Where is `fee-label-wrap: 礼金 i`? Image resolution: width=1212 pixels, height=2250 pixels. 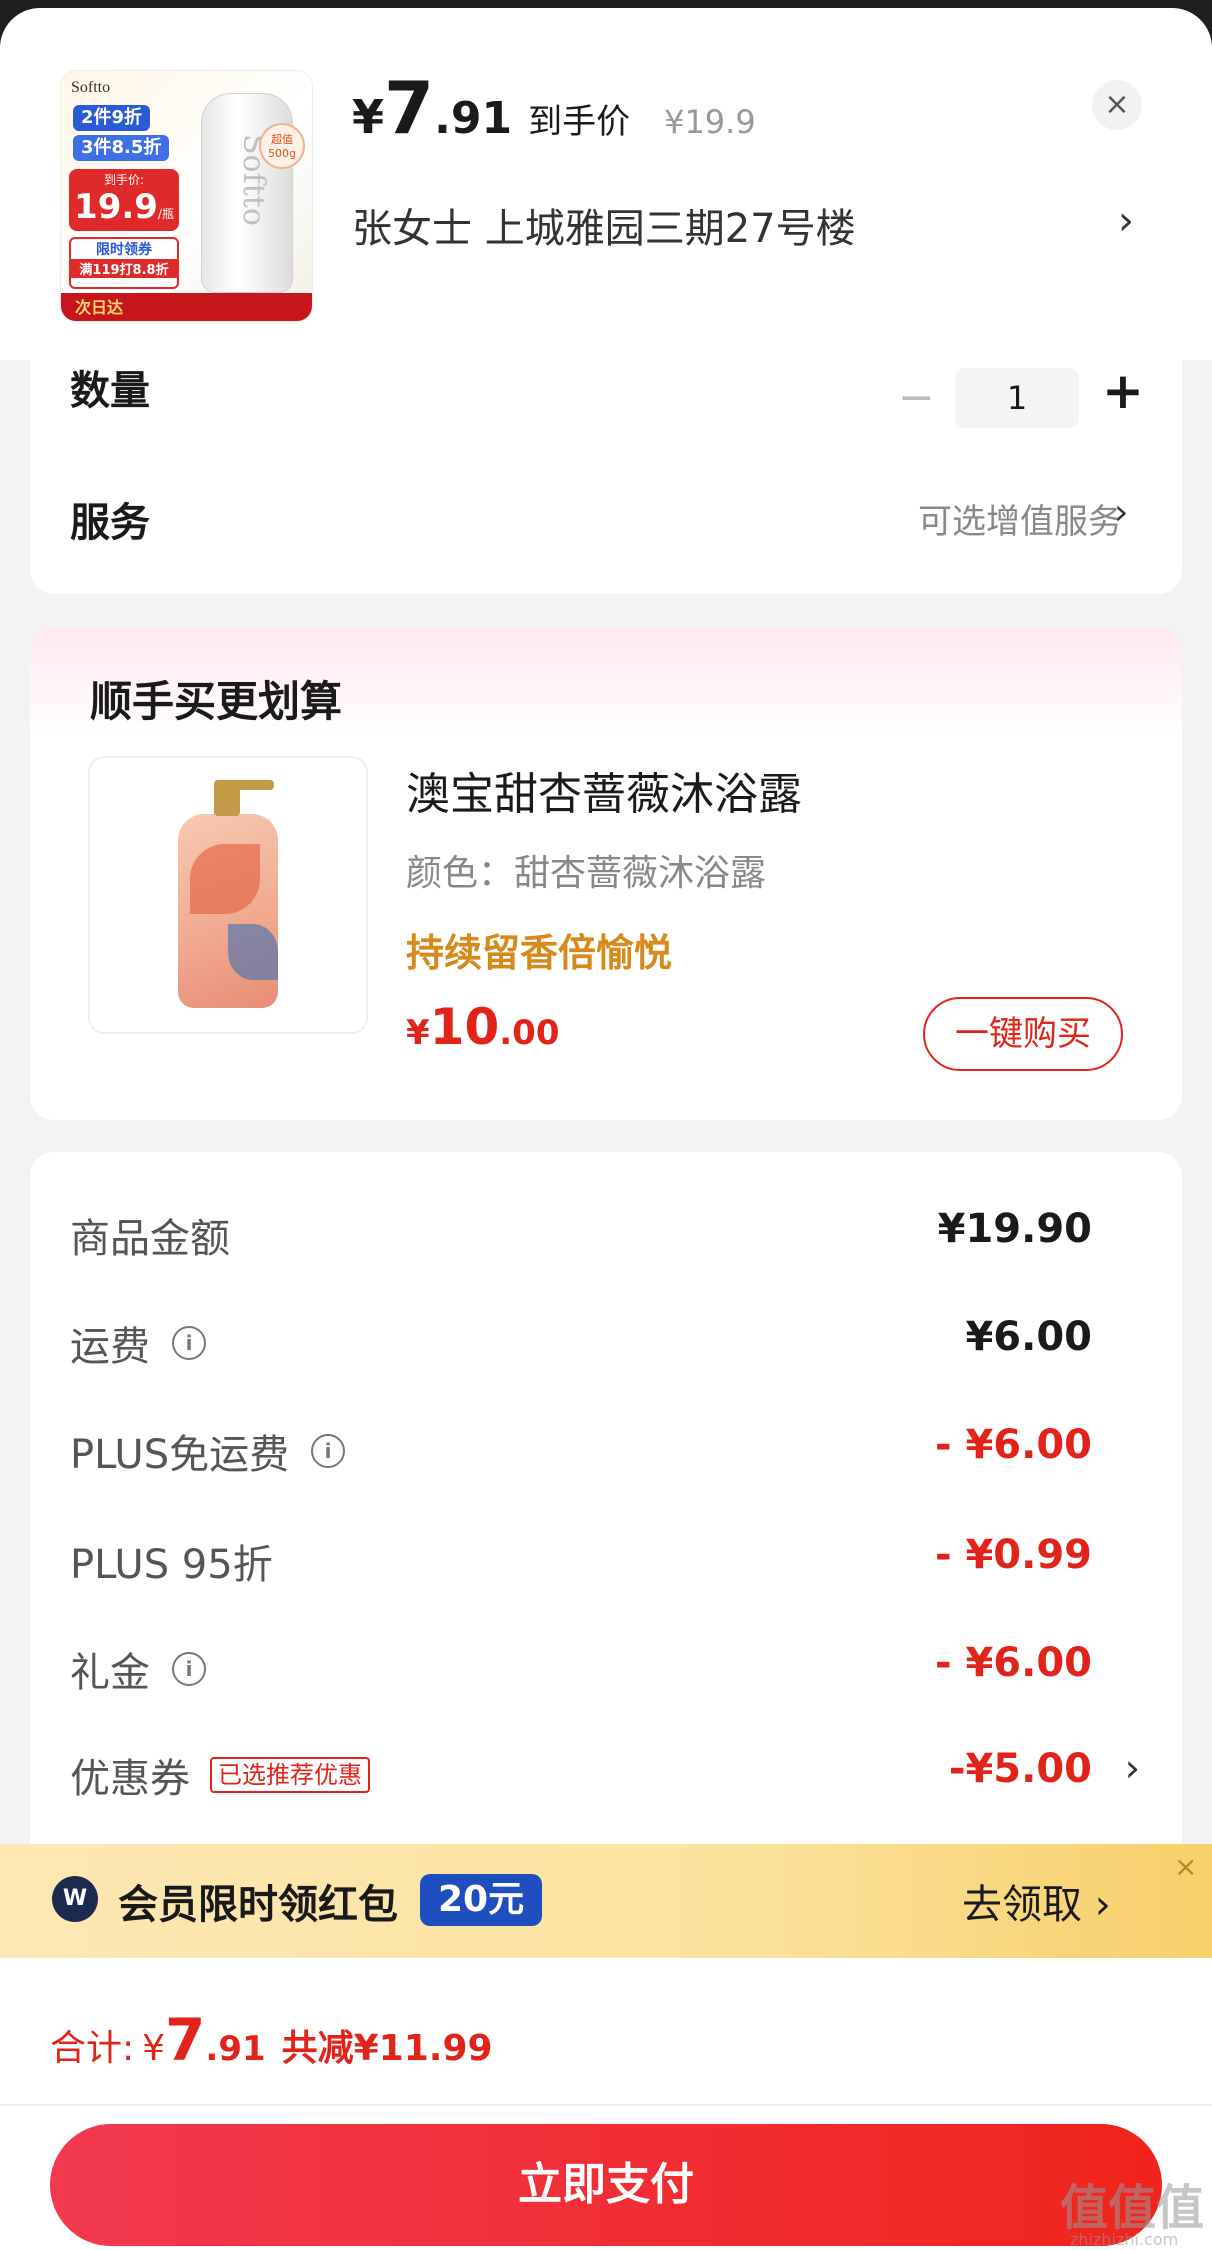
fee-label-wrap: 礼金 i is located at coordinates (138, 1669).